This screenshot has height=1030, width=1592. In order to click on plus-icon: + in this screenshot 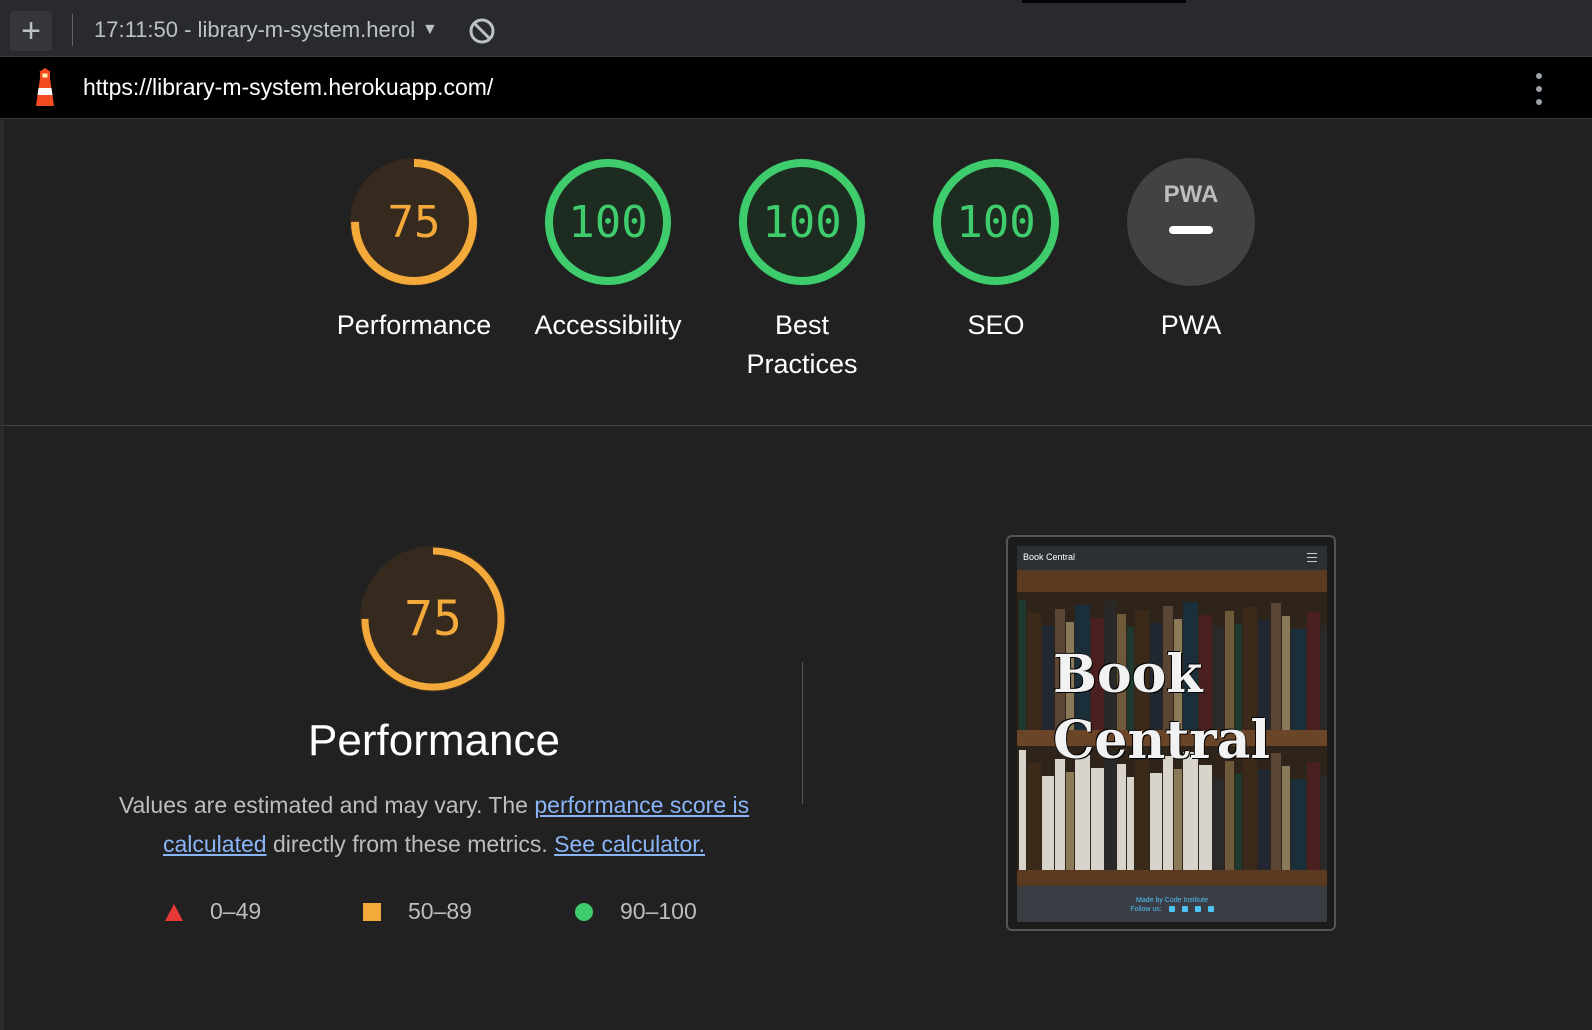, I will do `click(31, 31)`.